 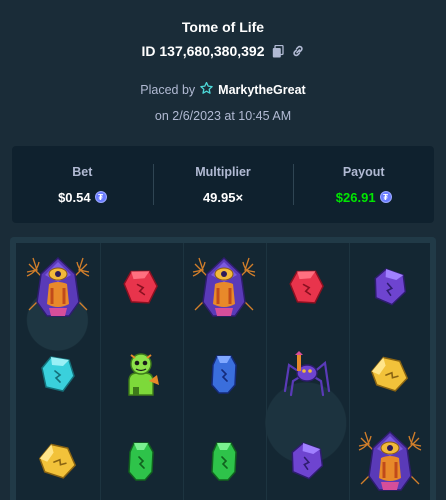 I want to click on green-goblin-potion-icon, so click(x=140, y=374).